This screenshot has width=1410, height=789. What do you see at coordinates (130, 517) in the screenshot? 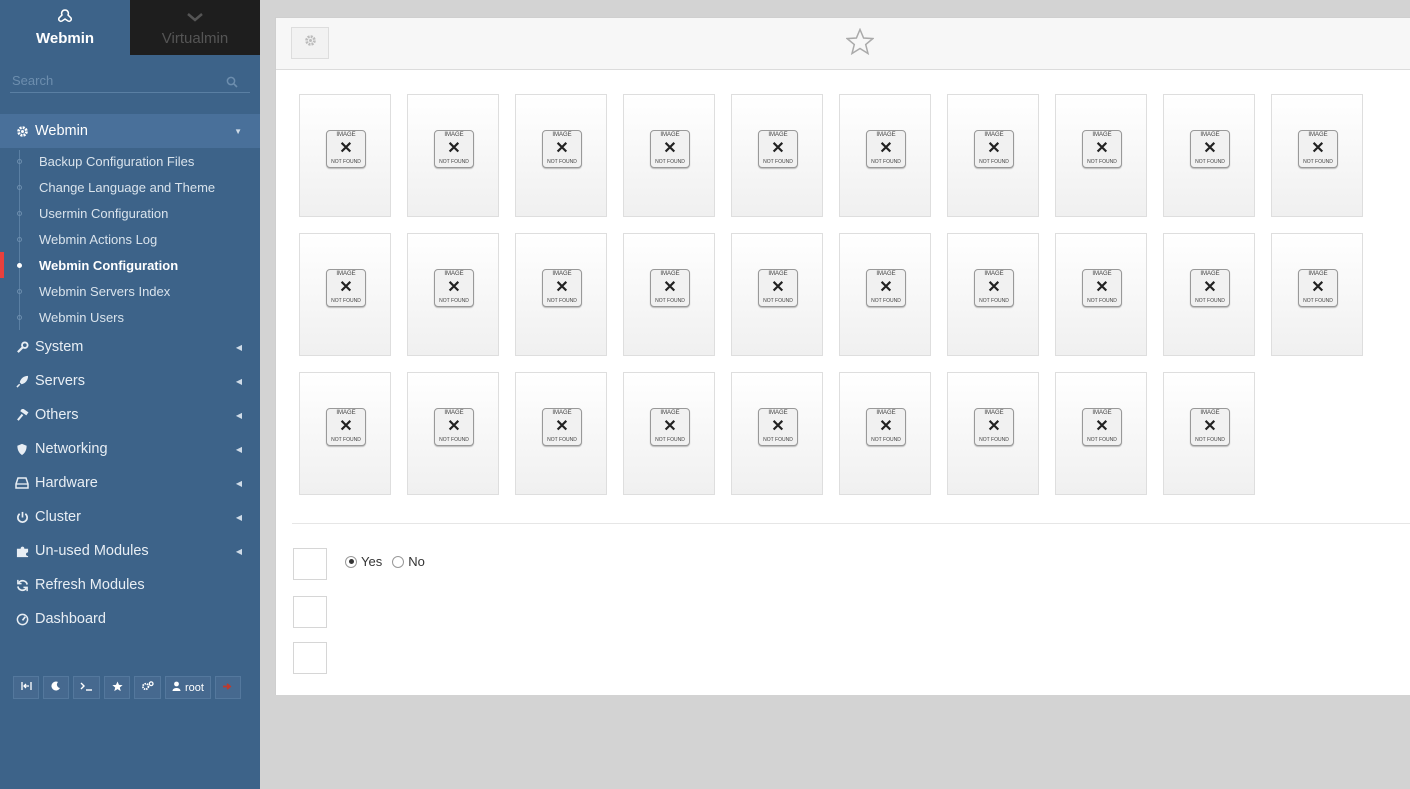
I see `menu-category-cluster: Cluster ◀` at bounding box center [130, 517].